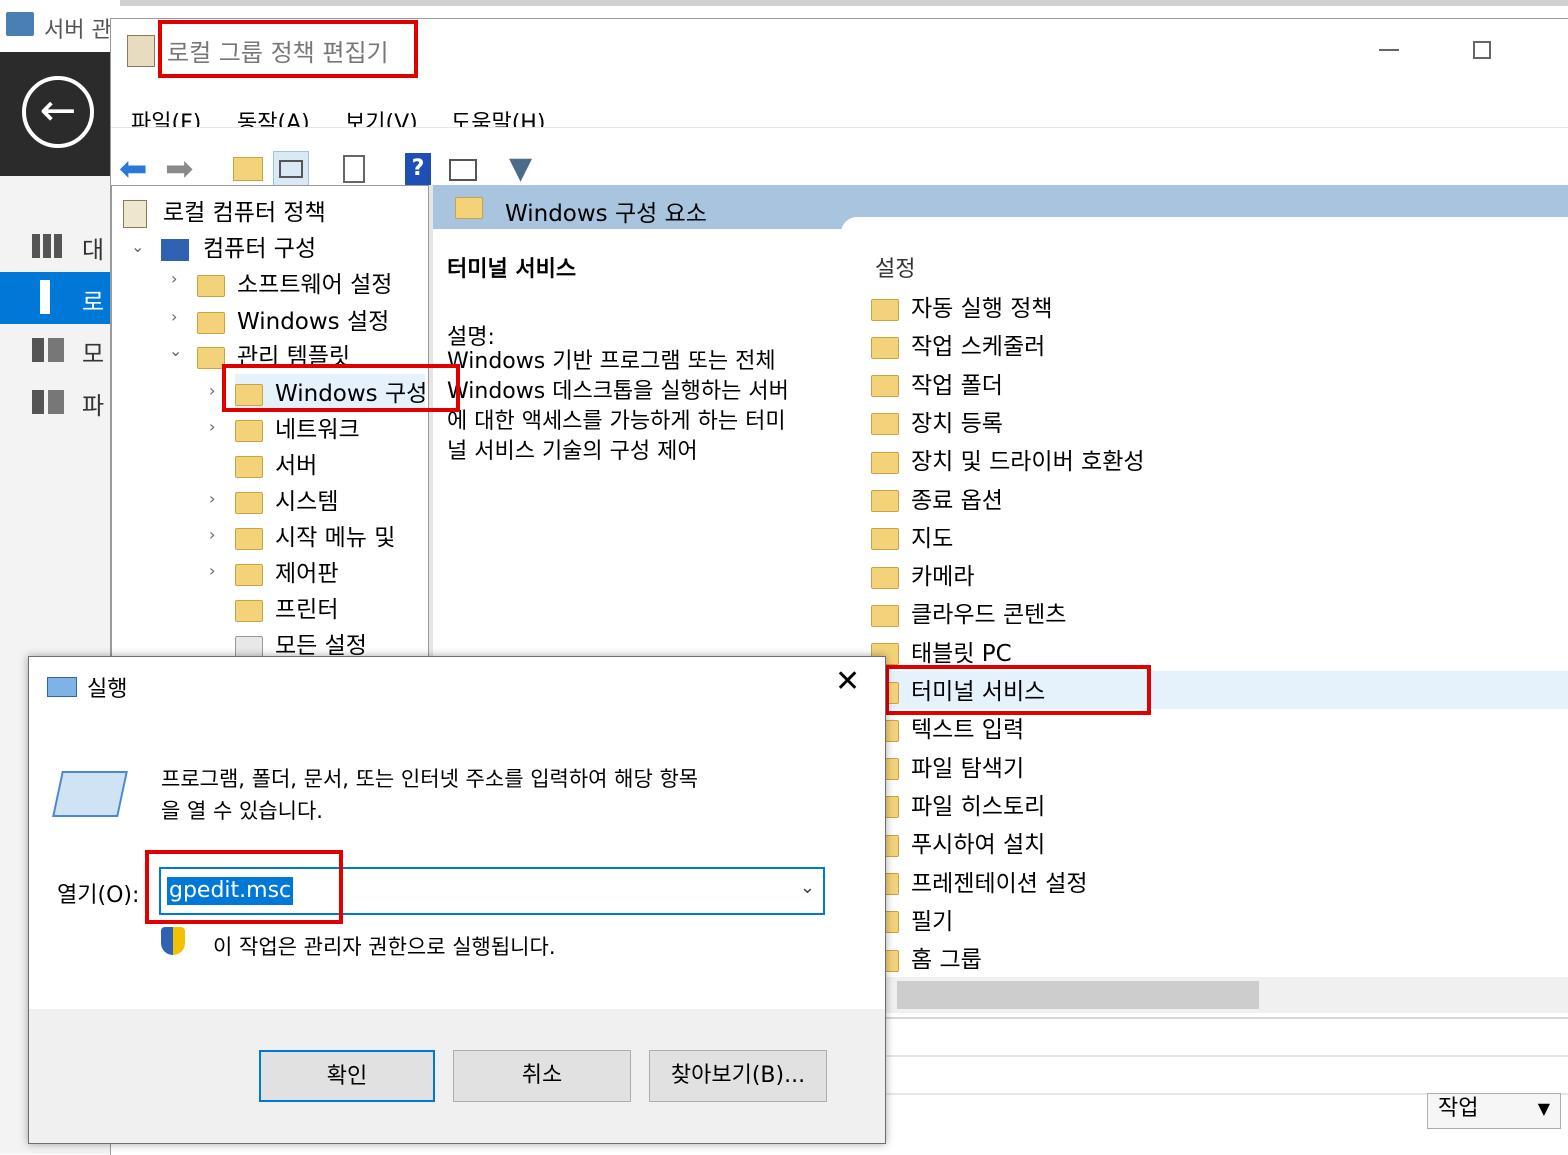  Describe the element at coordinates (62, 687) in the screenshot. I see `run-app-icon` at that location.